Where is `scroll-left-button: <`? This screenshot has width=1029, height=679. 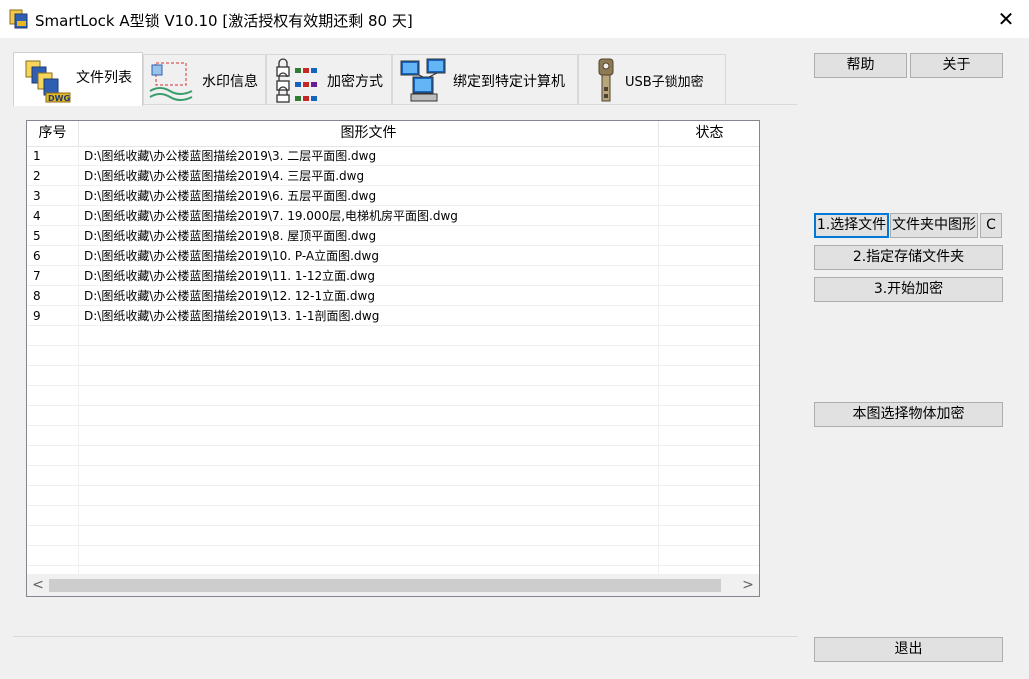
scroll-left-button: < is located at coordinates (38, 585).